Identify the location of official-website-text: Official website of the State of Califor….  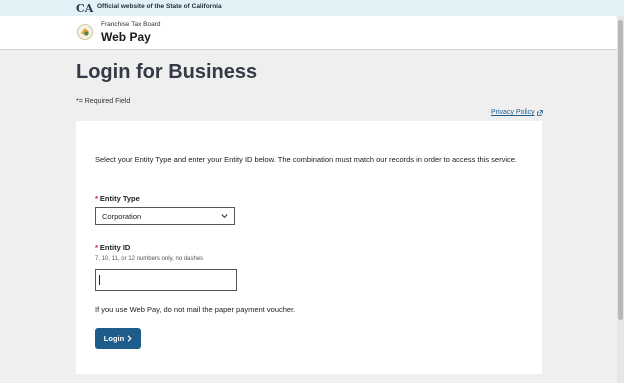
(159, 6).